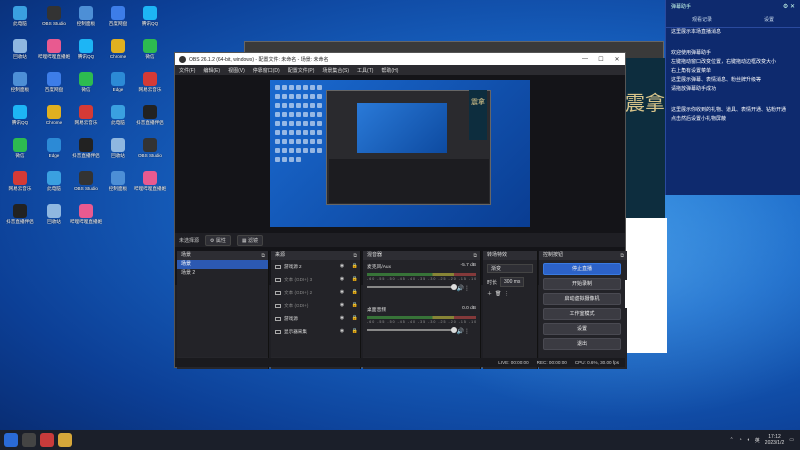 The width and height of the screenshot is (800, 450). What do you see at coordinates (266, 70) in the screenshot?
I see `menu-item: 停靠窗口(D)` at bounding box center [266, 70].